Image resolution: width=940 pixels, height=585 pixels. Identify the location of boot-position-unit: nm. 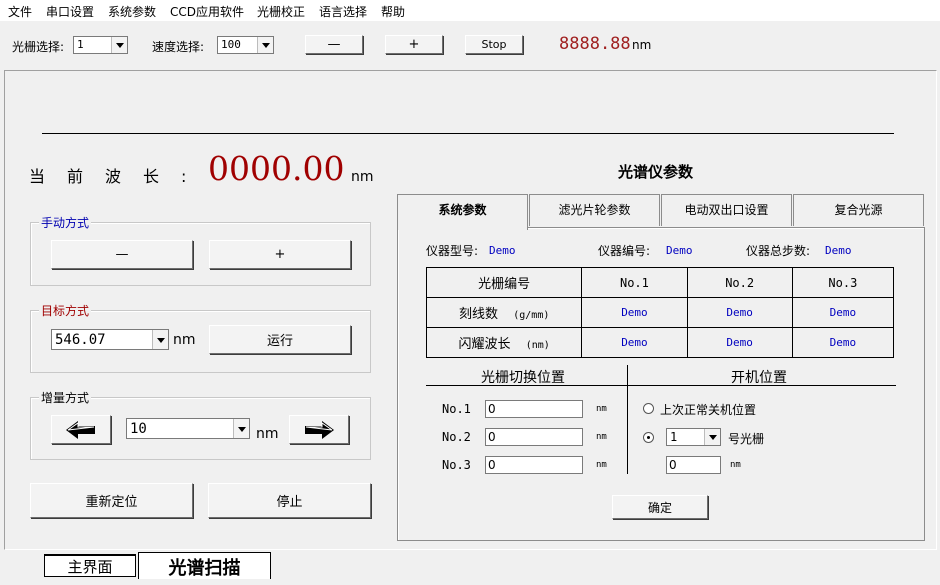
(735, 465).